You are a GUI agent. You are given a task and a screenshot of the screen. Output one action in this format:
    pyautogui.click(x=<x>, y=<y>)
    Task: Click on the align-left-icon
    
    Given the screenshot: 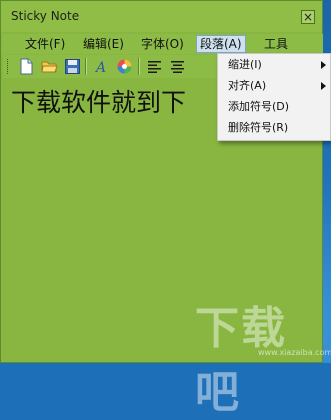 What is the action you would take?
    pyautogui.click(x=154, y=66)
    